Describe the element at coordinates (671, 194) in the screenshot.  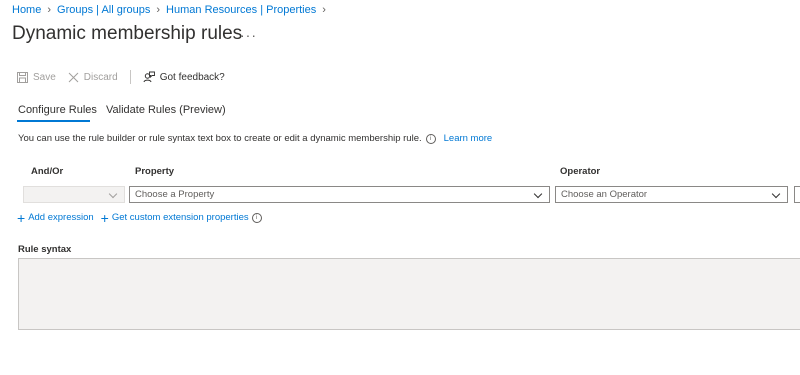
I see `operator-dropdown: Choose an Operator` at that location.